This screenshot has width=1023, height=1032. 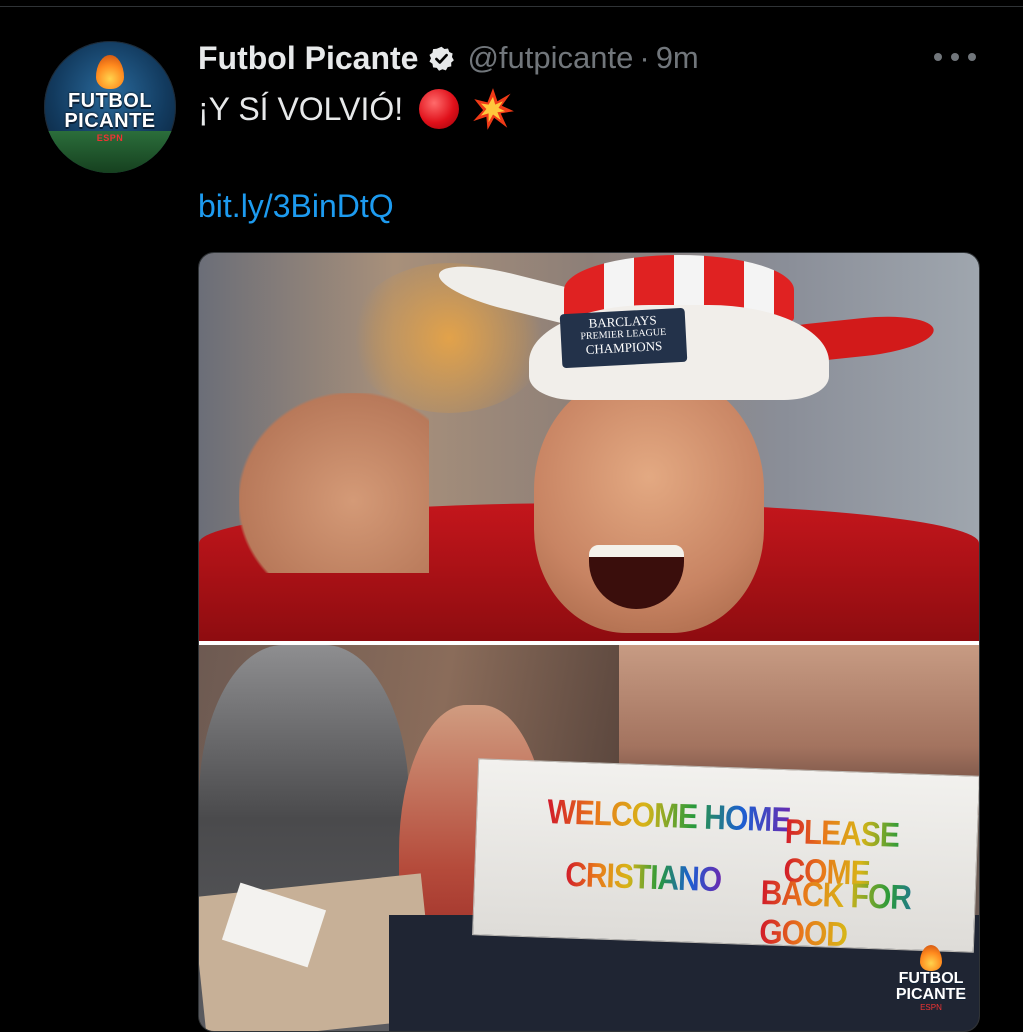 What do you see at coordinates (511, 6) in the screenshot?
I see `top-divider` at bounding box center [511, 6].